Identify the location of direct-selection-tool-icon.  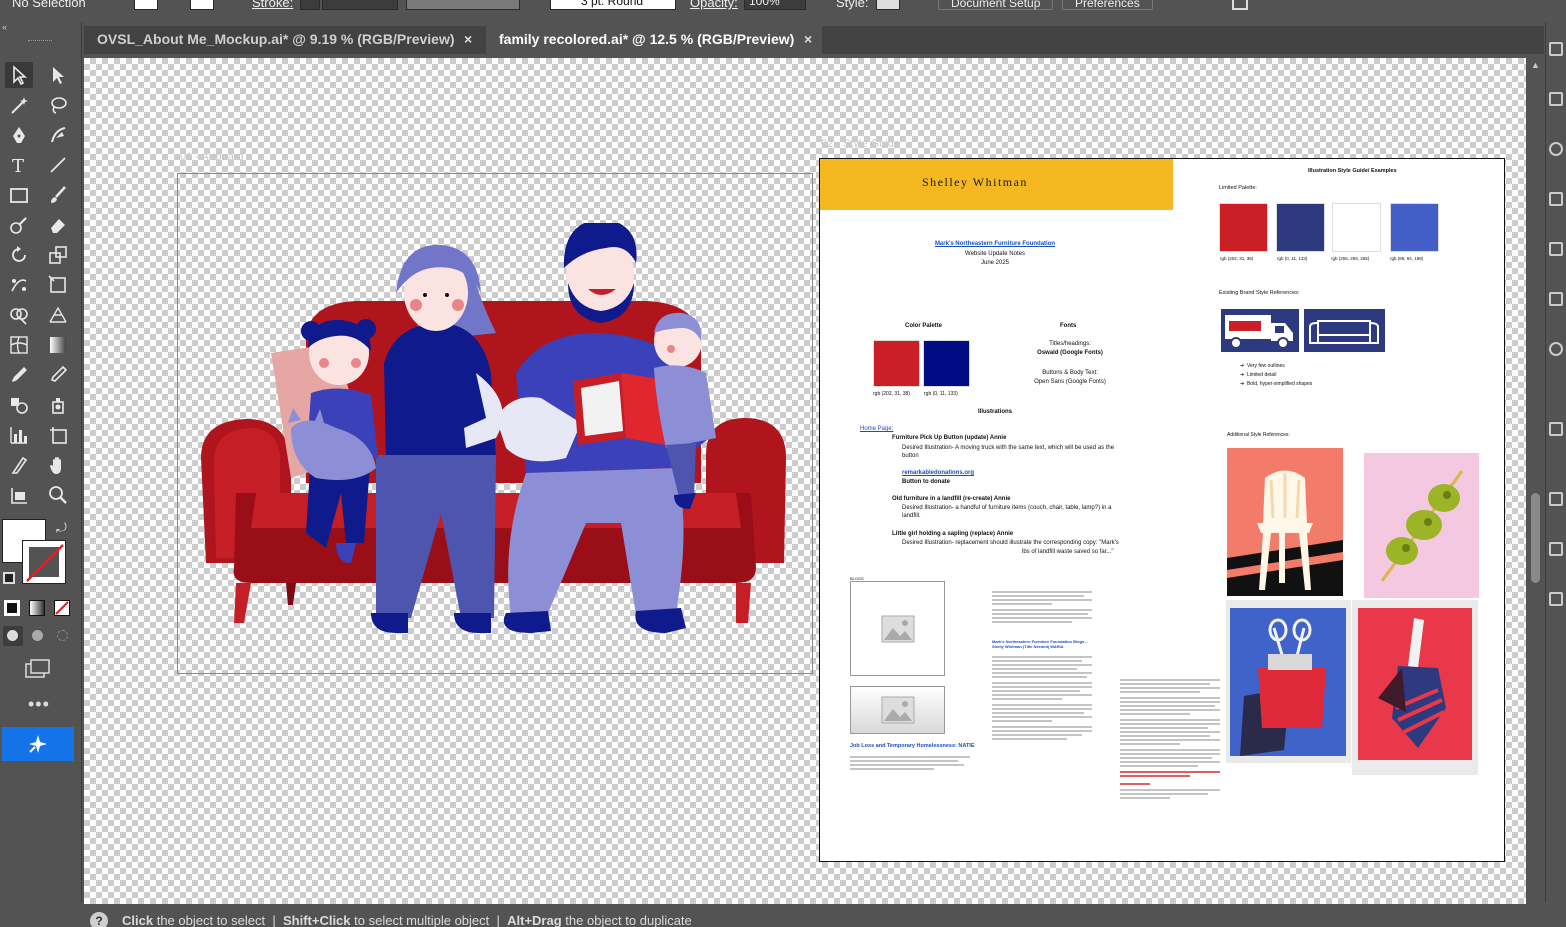
(58, 75).